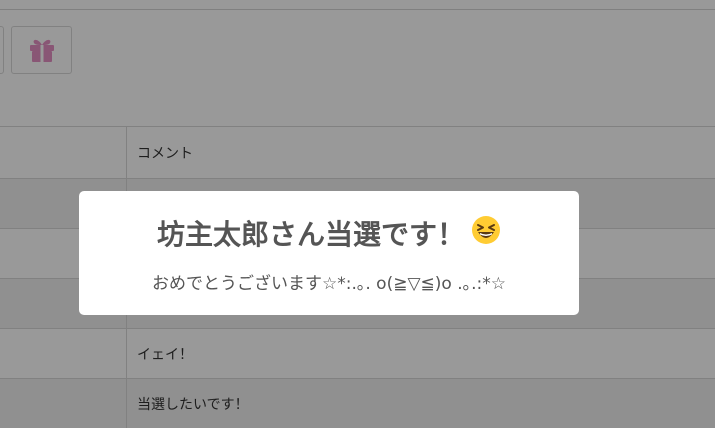 This screenshot has width=715, height=428. I want to click on grinning-squinting-face-icon, so click(486, 233).